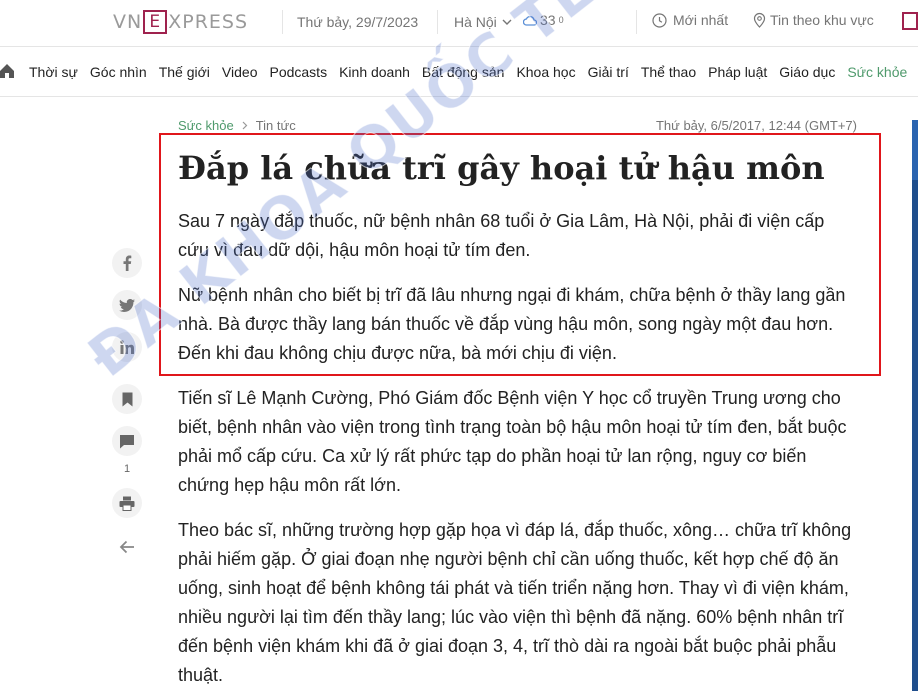  Describe the element at coordinates (915, 150) in the screenshot. I see `scrollbar-thumb` at that location.